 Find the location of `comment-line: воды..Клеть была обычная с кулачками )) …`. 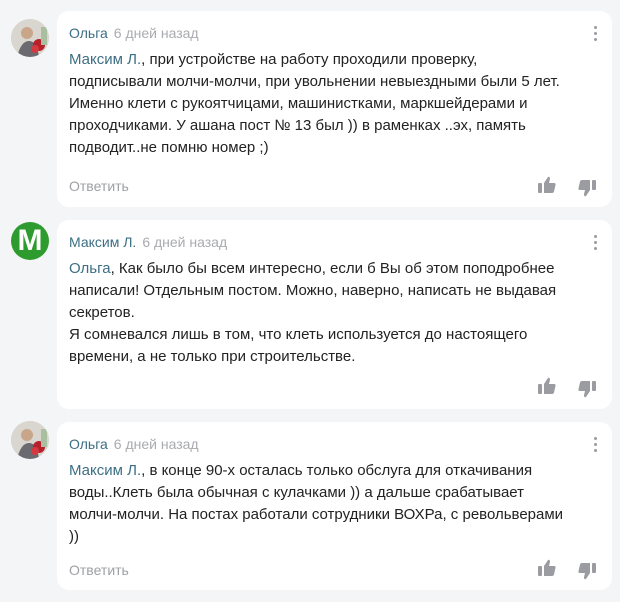

comment-line: воды..Клеть была обычная с кулачками )) … is located at coordinates (297, 492).